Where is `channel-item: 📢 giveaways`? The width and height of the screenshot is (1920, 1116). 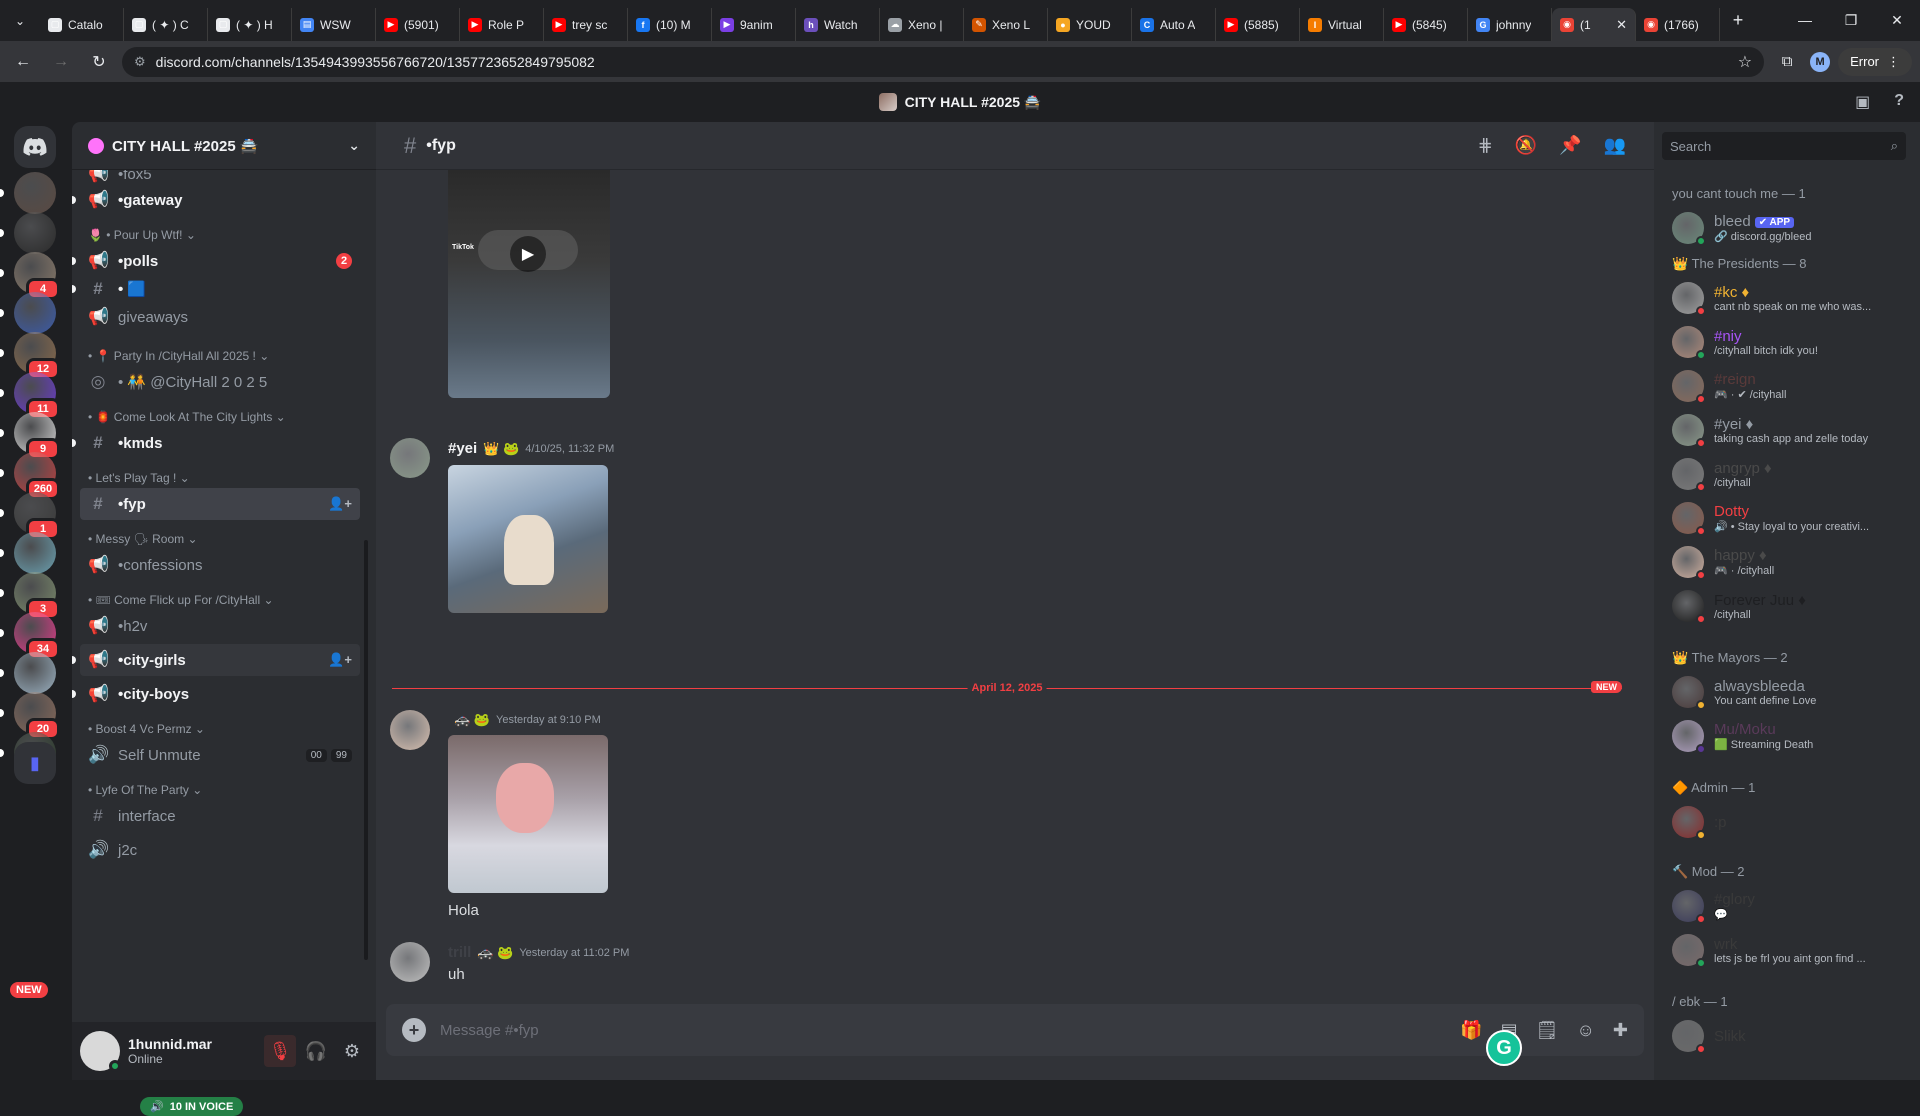
channel-item: 📢 giveaways is located at coordinates (220, 317).